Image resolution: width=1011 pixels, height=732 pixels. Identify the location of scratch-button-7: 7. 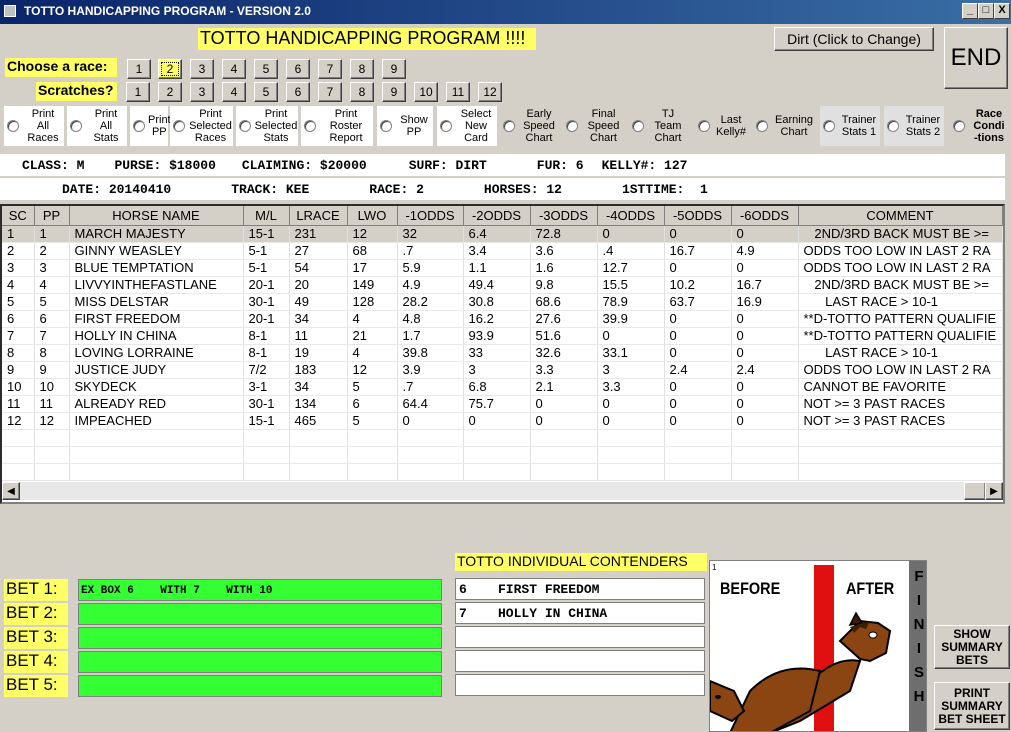
(330, 92).